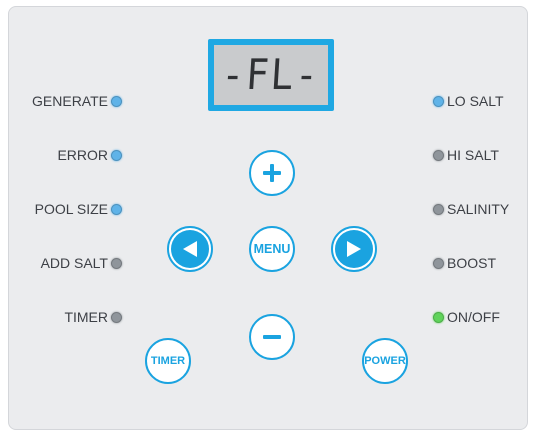 This screenshot has height=436, width=536. Describe the element at coordinates (71, 209) in the screenshot. I see `indicator-label: POOL SIZE` at that location.